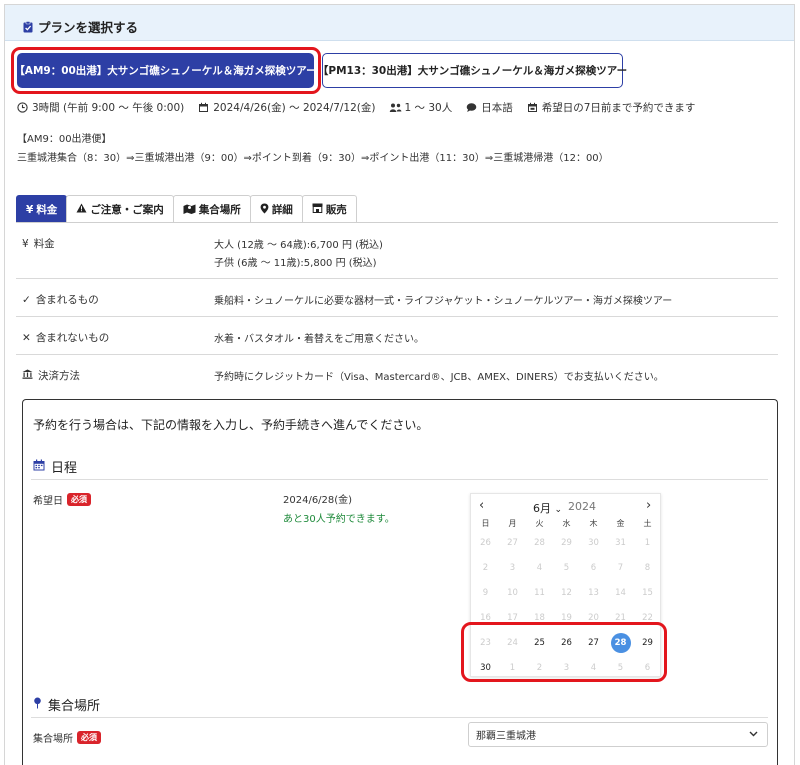  Describe the element at coordinates (481, 505) in the screenshot. I see `prev-month-icon: ‹` at that location.